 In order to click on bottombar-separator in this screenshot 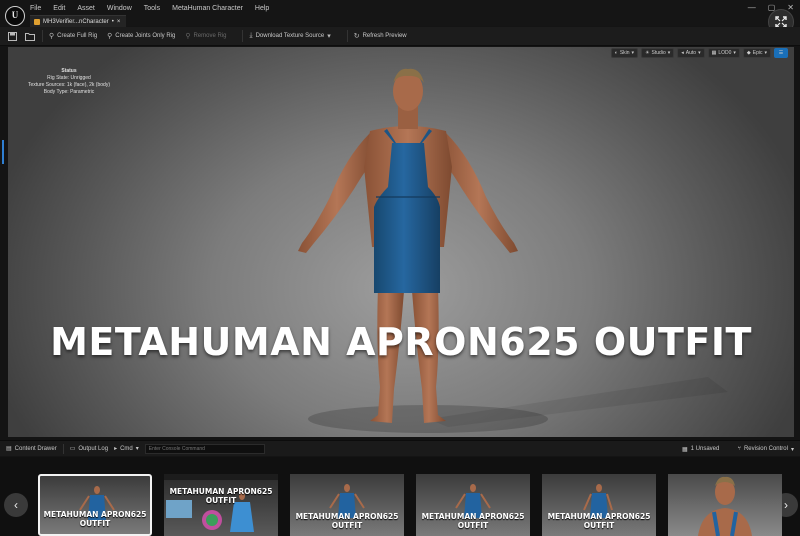, I will do `click(63, 448)`.